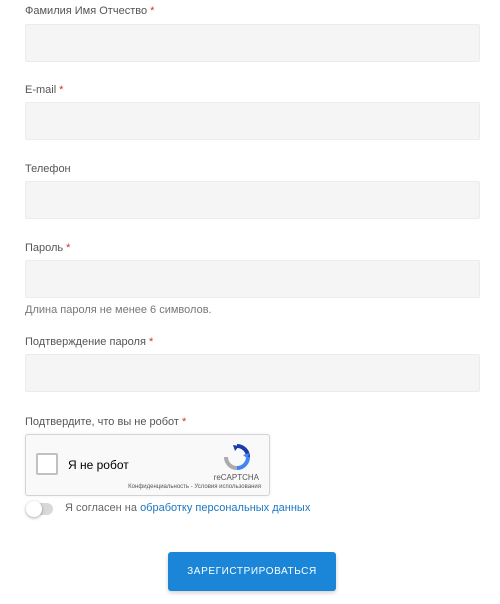 This screenshot has height=604, width=500. Describe the element at coordinates (101, 508) in the screenshot. I see `consent-label: Я согласен на` at that location.